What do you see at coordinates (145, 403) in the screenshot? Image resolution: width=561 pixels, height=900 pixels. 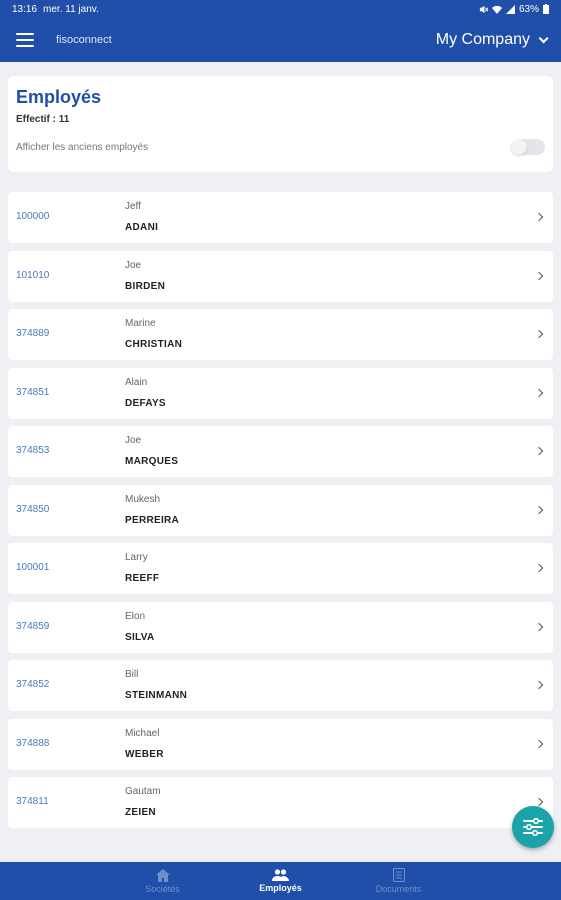 I see `employee-last-name: DEFAYS` at bounding box center [145, 403].